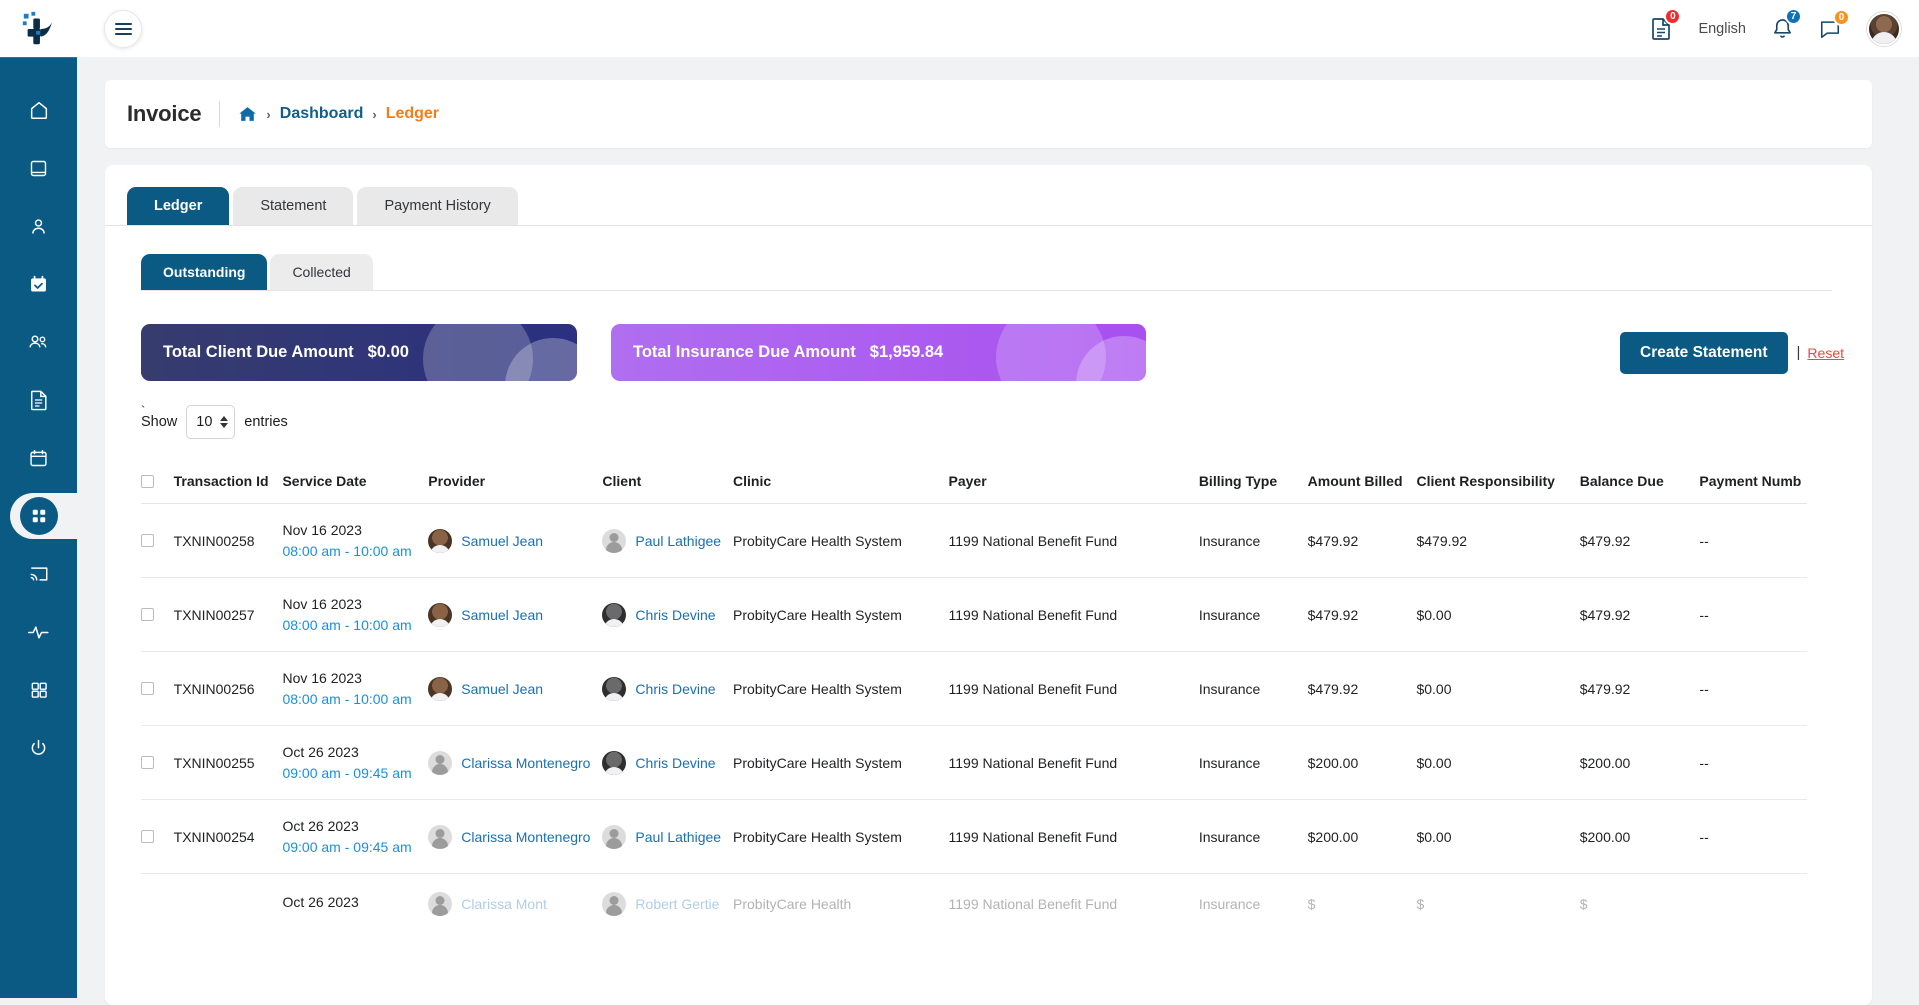 The image size is (1919, 1005). I want to click on tab-ledger: Ledger, so click(178, 206).